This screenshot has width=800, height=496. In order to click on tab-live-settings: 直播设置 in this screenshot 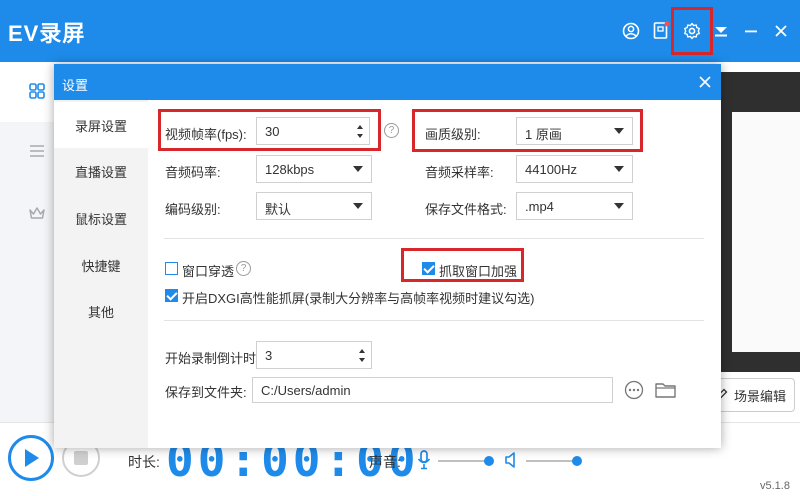, I will do `click(101, 171)`.